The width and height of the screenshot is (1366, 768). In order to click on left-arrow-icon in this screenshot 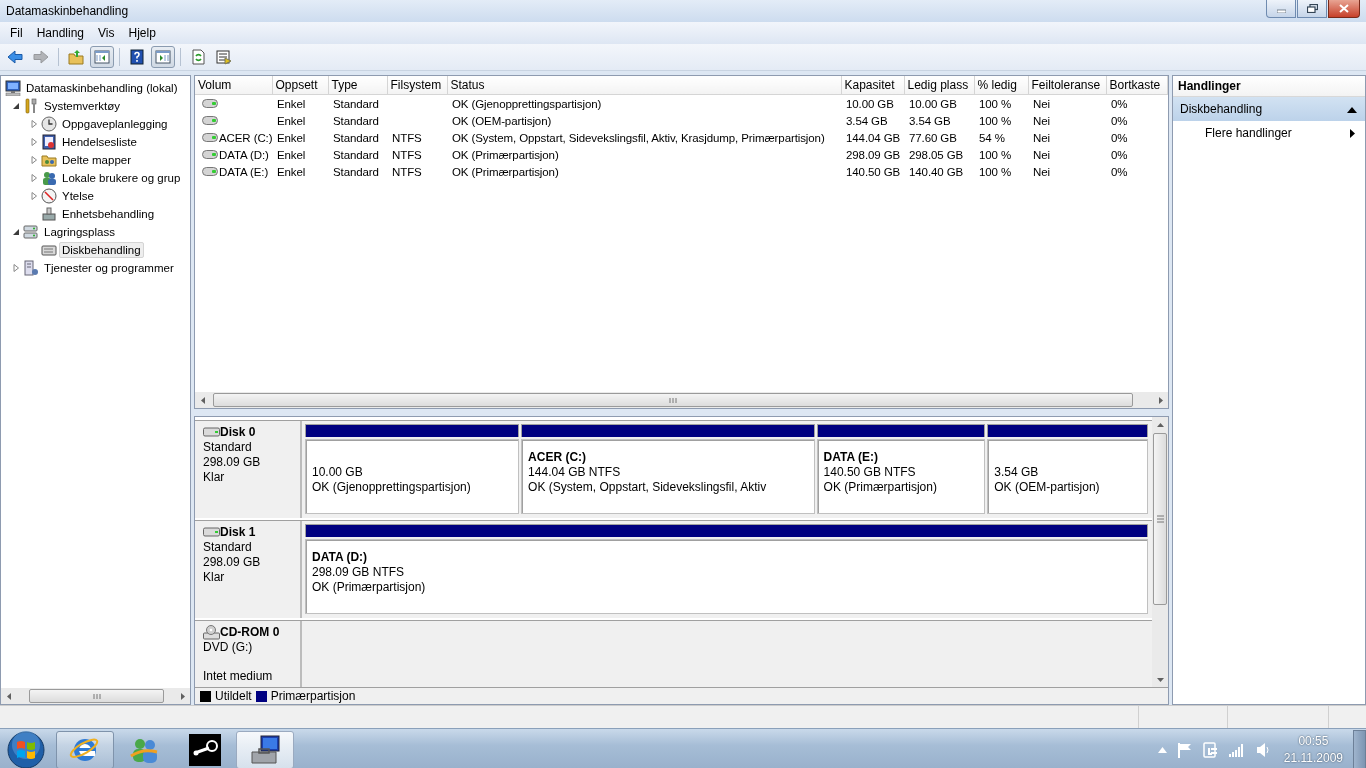, I will do `click(9, 696)`.